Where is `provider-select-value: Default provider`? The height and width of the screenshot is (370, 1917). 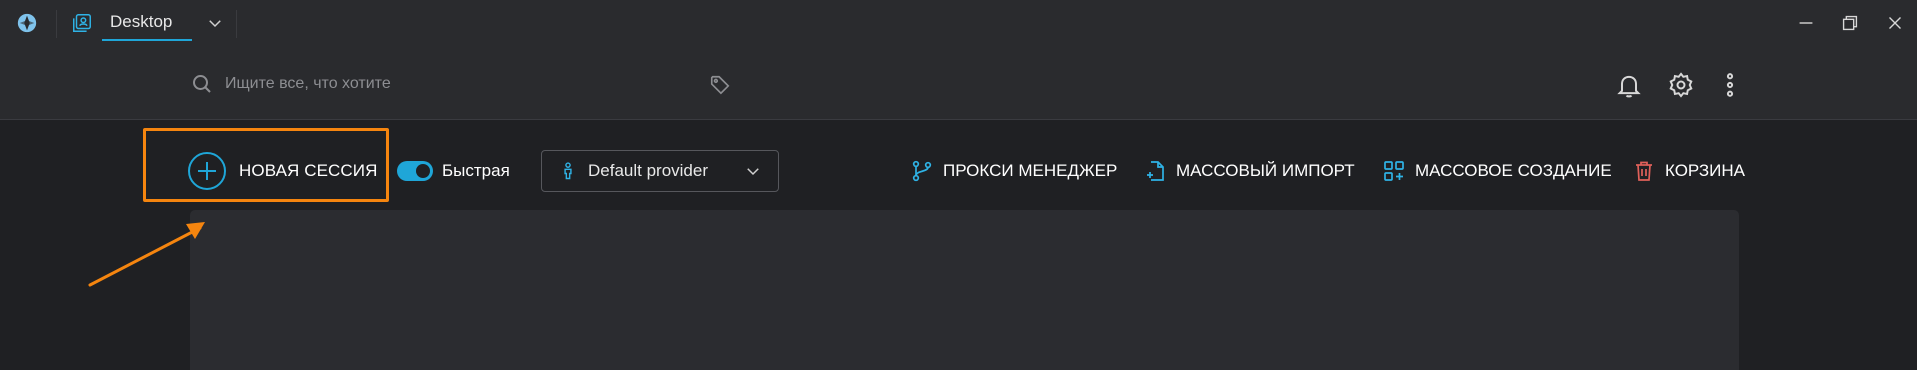 provider-select-value: Default provider is located at coordinates (648, 170).